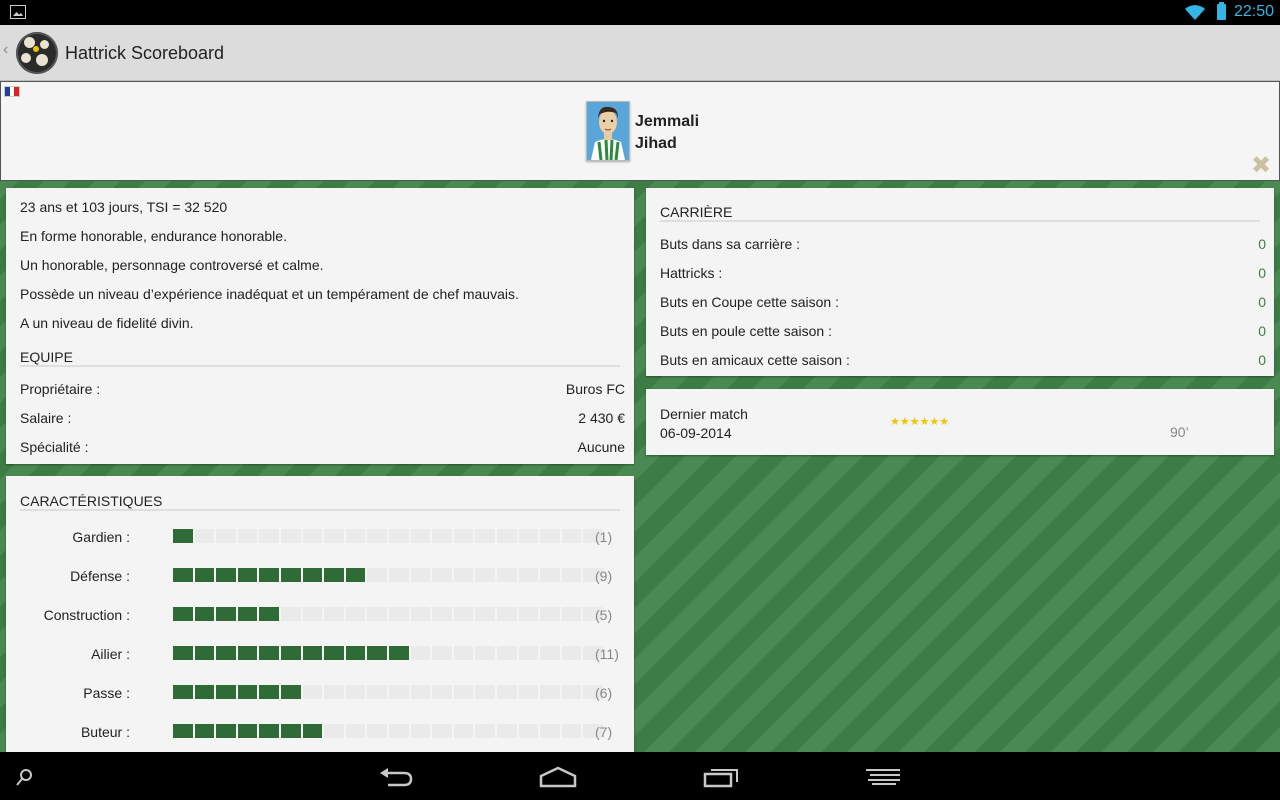 The width and height of the screenshot is (1280, 800). I want to click on skills-section-title: CARACTÉRISTIQUES, so click(91, 501).